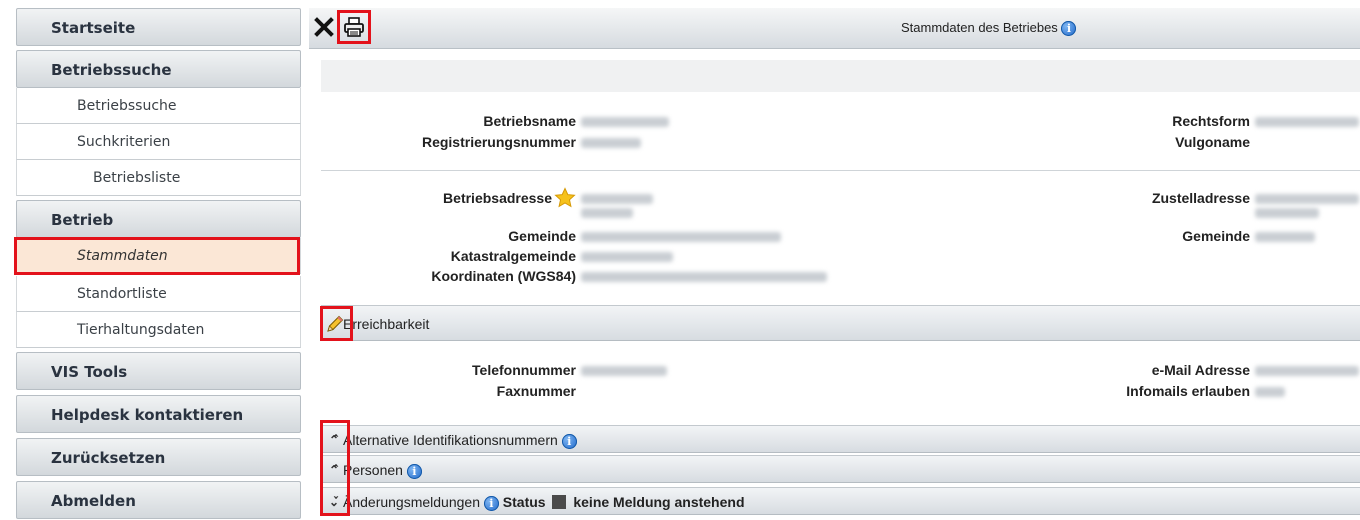 The image size is (1360, 520). Describe the element at coordinates (617, 199) in the screenshot. I see `value-adresse-line1` at that location.